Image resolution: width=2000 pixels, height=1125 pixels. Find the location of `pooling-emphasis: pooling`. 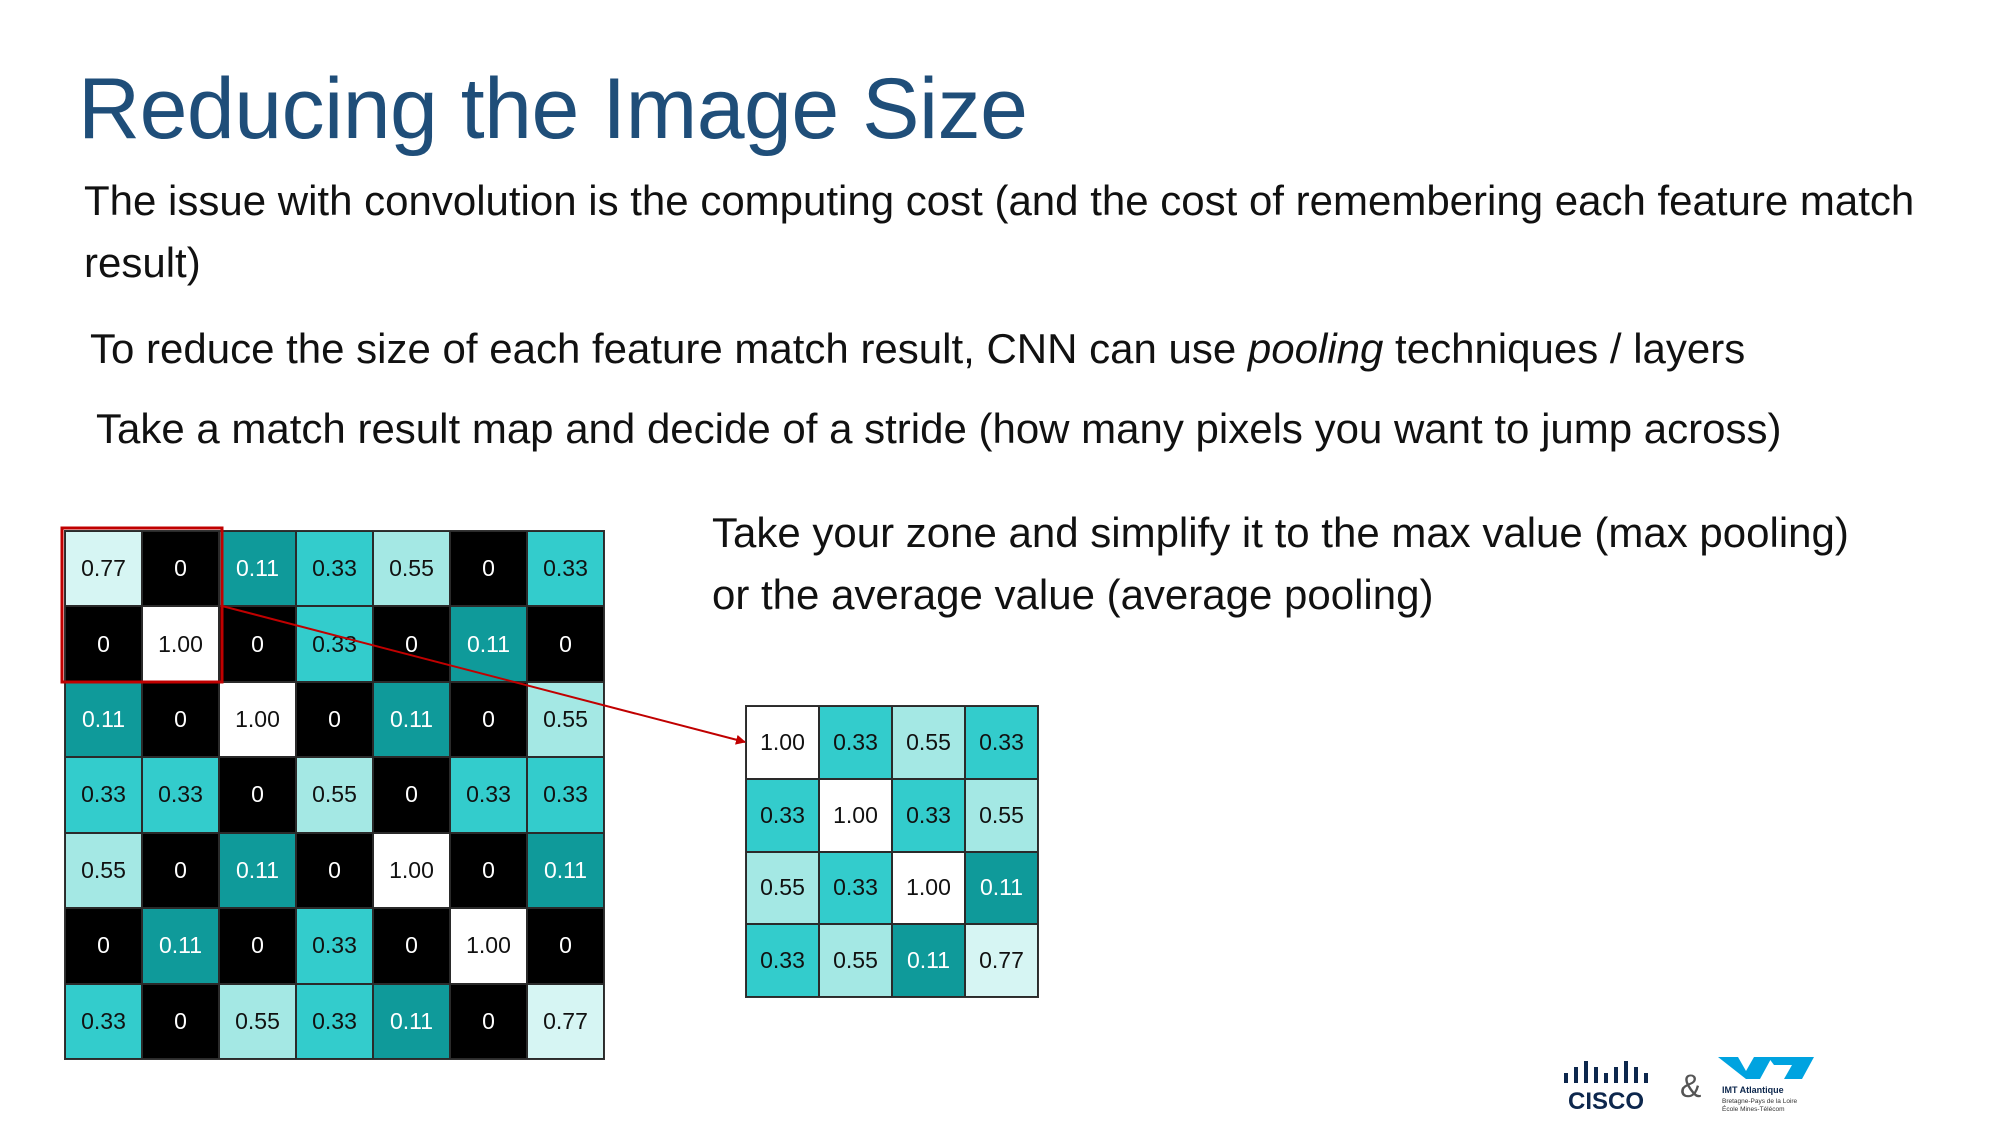

pooling-emphasis: pooling is located at coordinates (1315, 348).